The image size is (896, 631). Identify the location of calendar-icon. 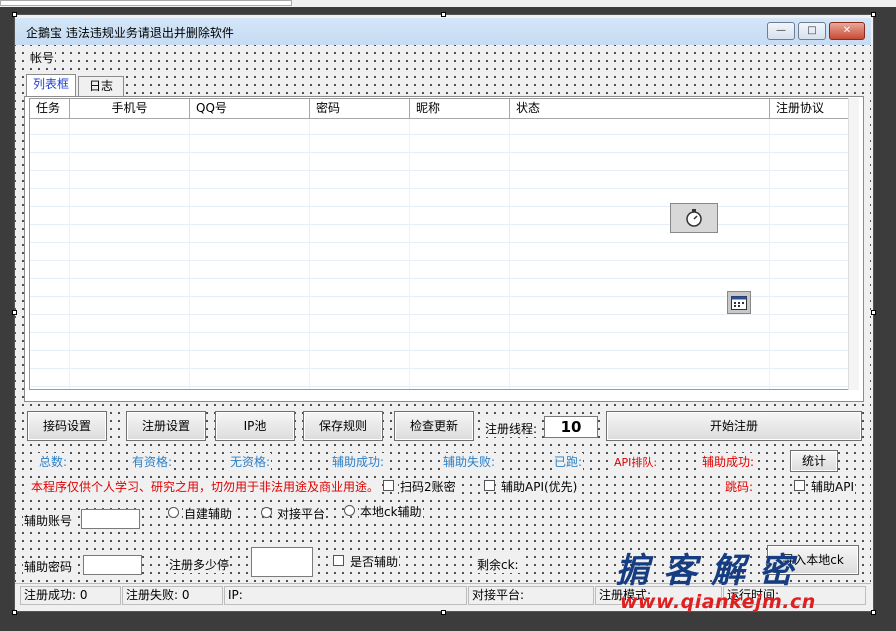
(739, 303).